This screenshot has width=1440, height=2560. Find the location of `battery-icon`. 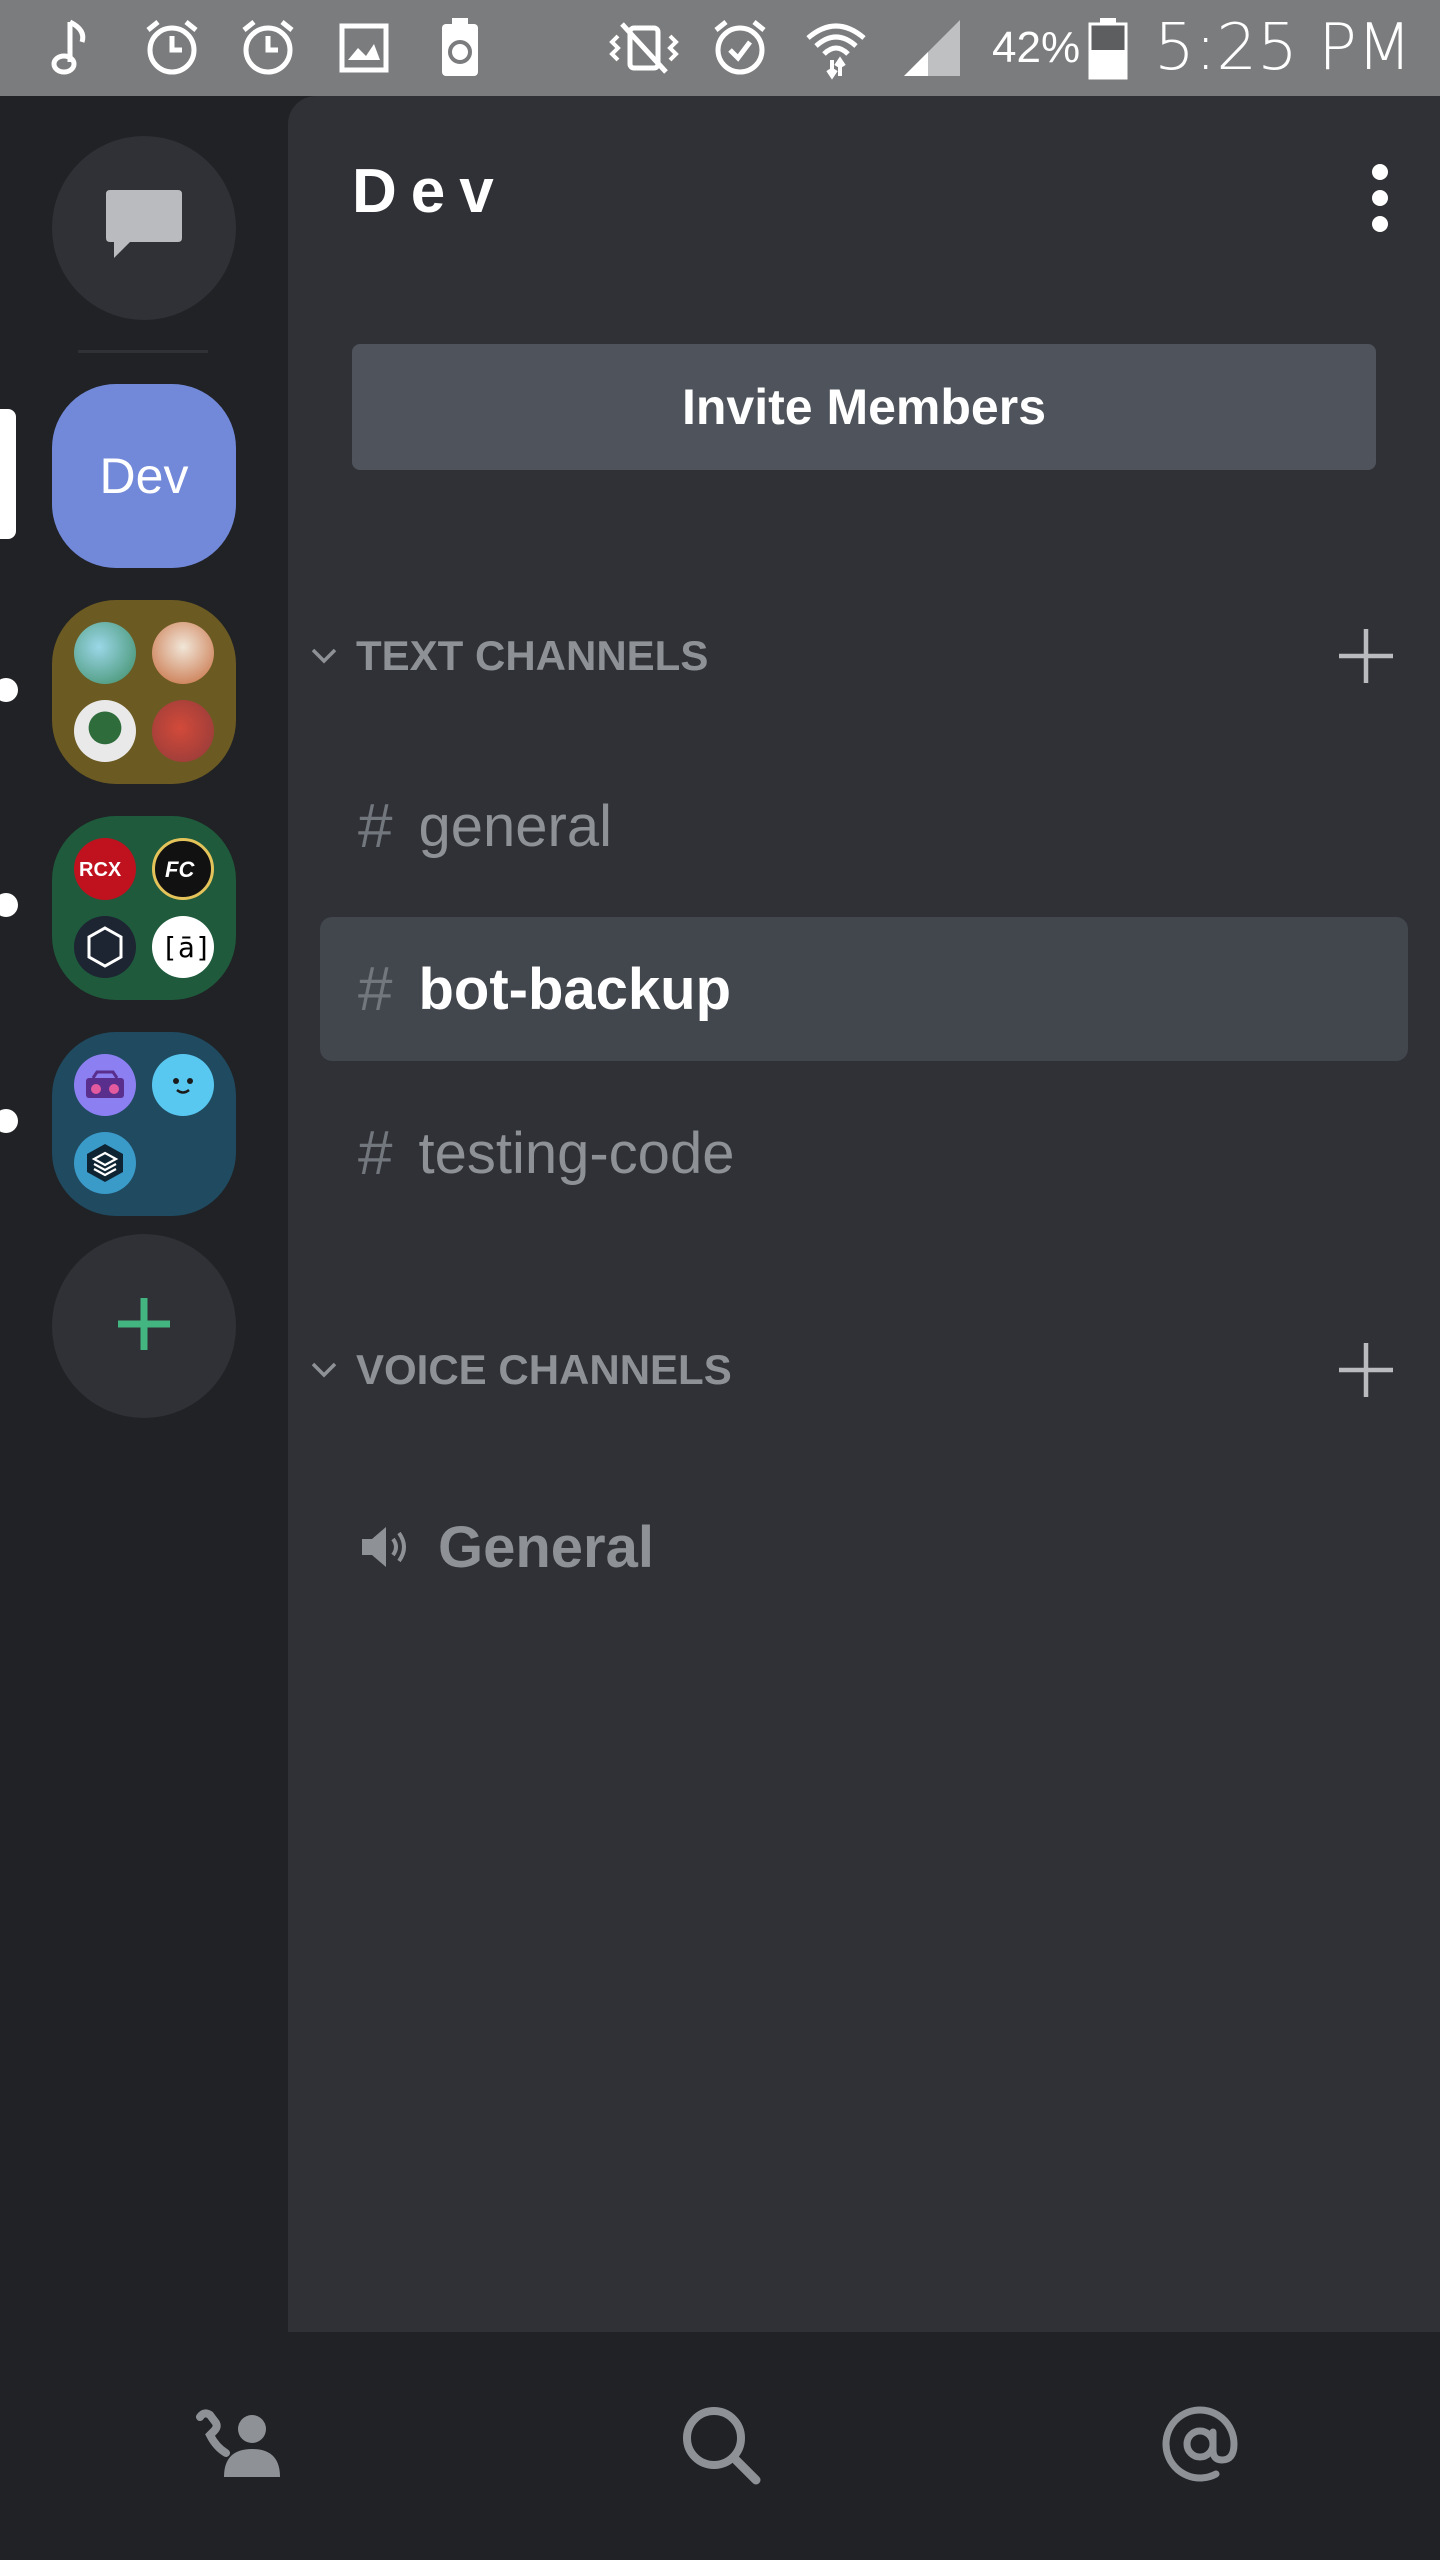

battery-icon is located at coordinates (1108, 48).